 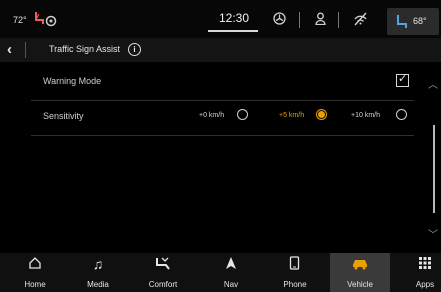 What do you see at coordinates (360, 264) in the screenshot?
I see `vehicle-icon` at bounding box center [360, 264].